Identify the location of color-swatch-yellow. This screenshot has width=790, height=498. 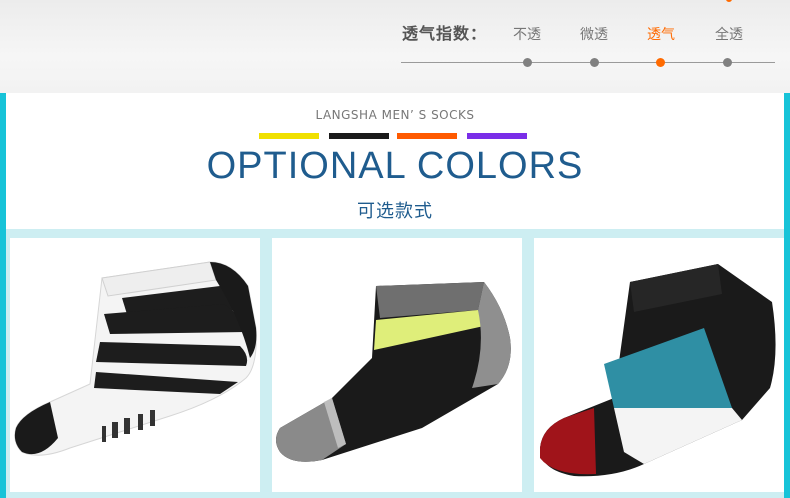
(289, 136).